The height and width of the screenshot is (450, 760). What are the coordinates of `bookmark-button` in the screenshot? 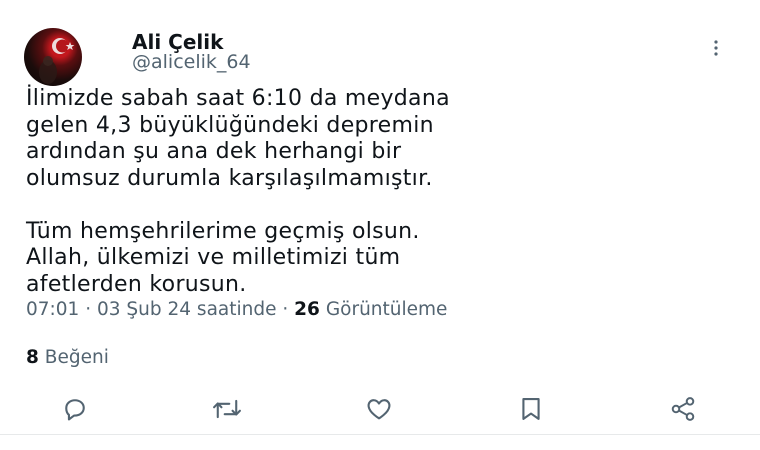 It's located at (531, 409).